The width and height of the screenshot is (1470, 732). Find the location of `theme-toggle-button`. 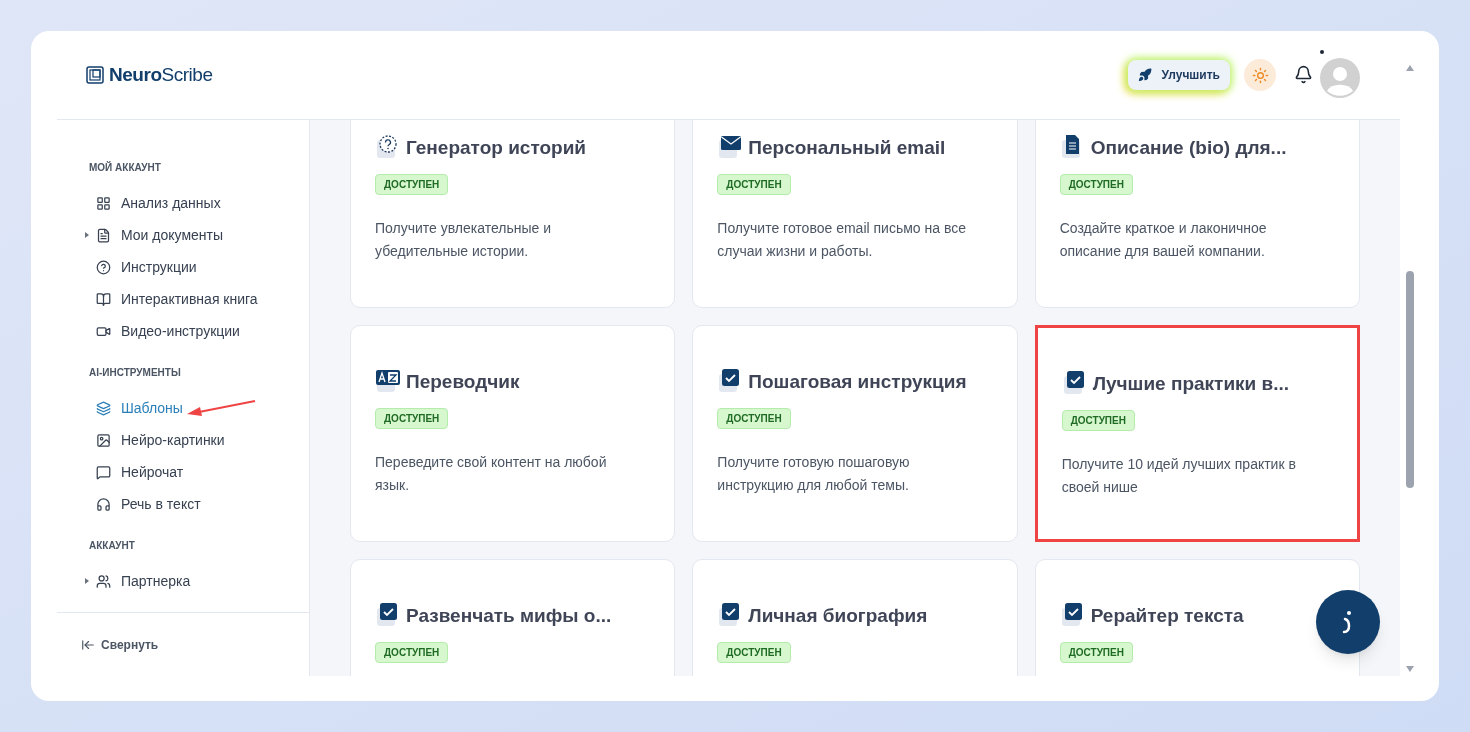

theme-toggle-button is located at coordinates (1260, 75).